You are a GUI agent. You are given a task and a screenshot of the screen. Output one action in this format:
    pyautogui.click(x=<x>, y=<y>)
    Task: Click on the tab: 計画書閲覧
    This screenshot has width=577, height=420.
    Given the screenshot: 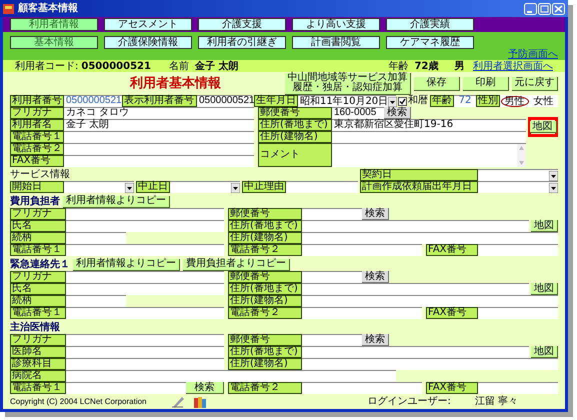 What is the action you would take?
    pyautogui.click(x=336, y=43)
    